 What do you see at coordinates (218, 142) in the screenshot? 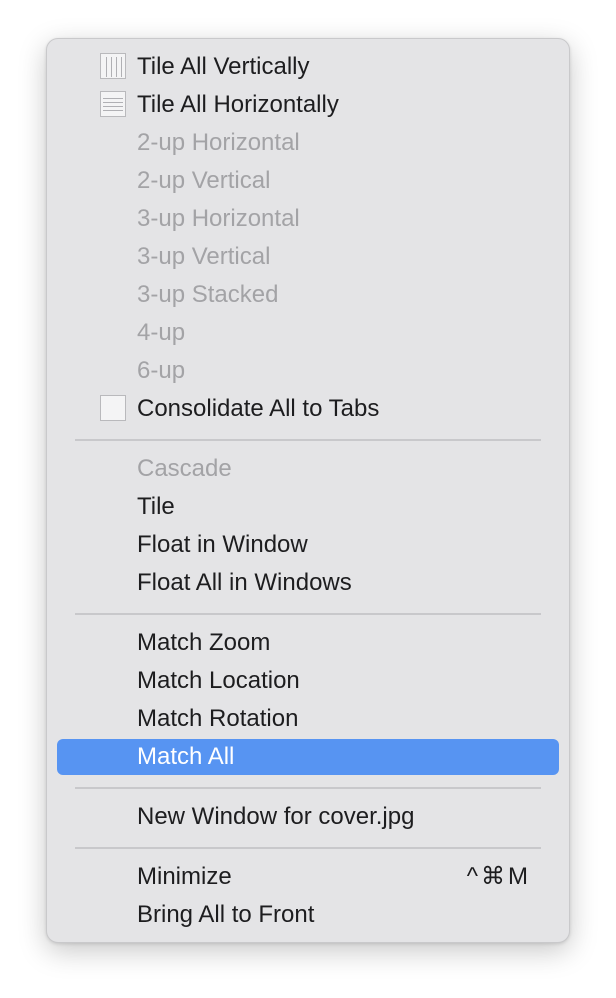
I see `menu-item-label: 2-up Horizontal` at bounding box center [218, 142].